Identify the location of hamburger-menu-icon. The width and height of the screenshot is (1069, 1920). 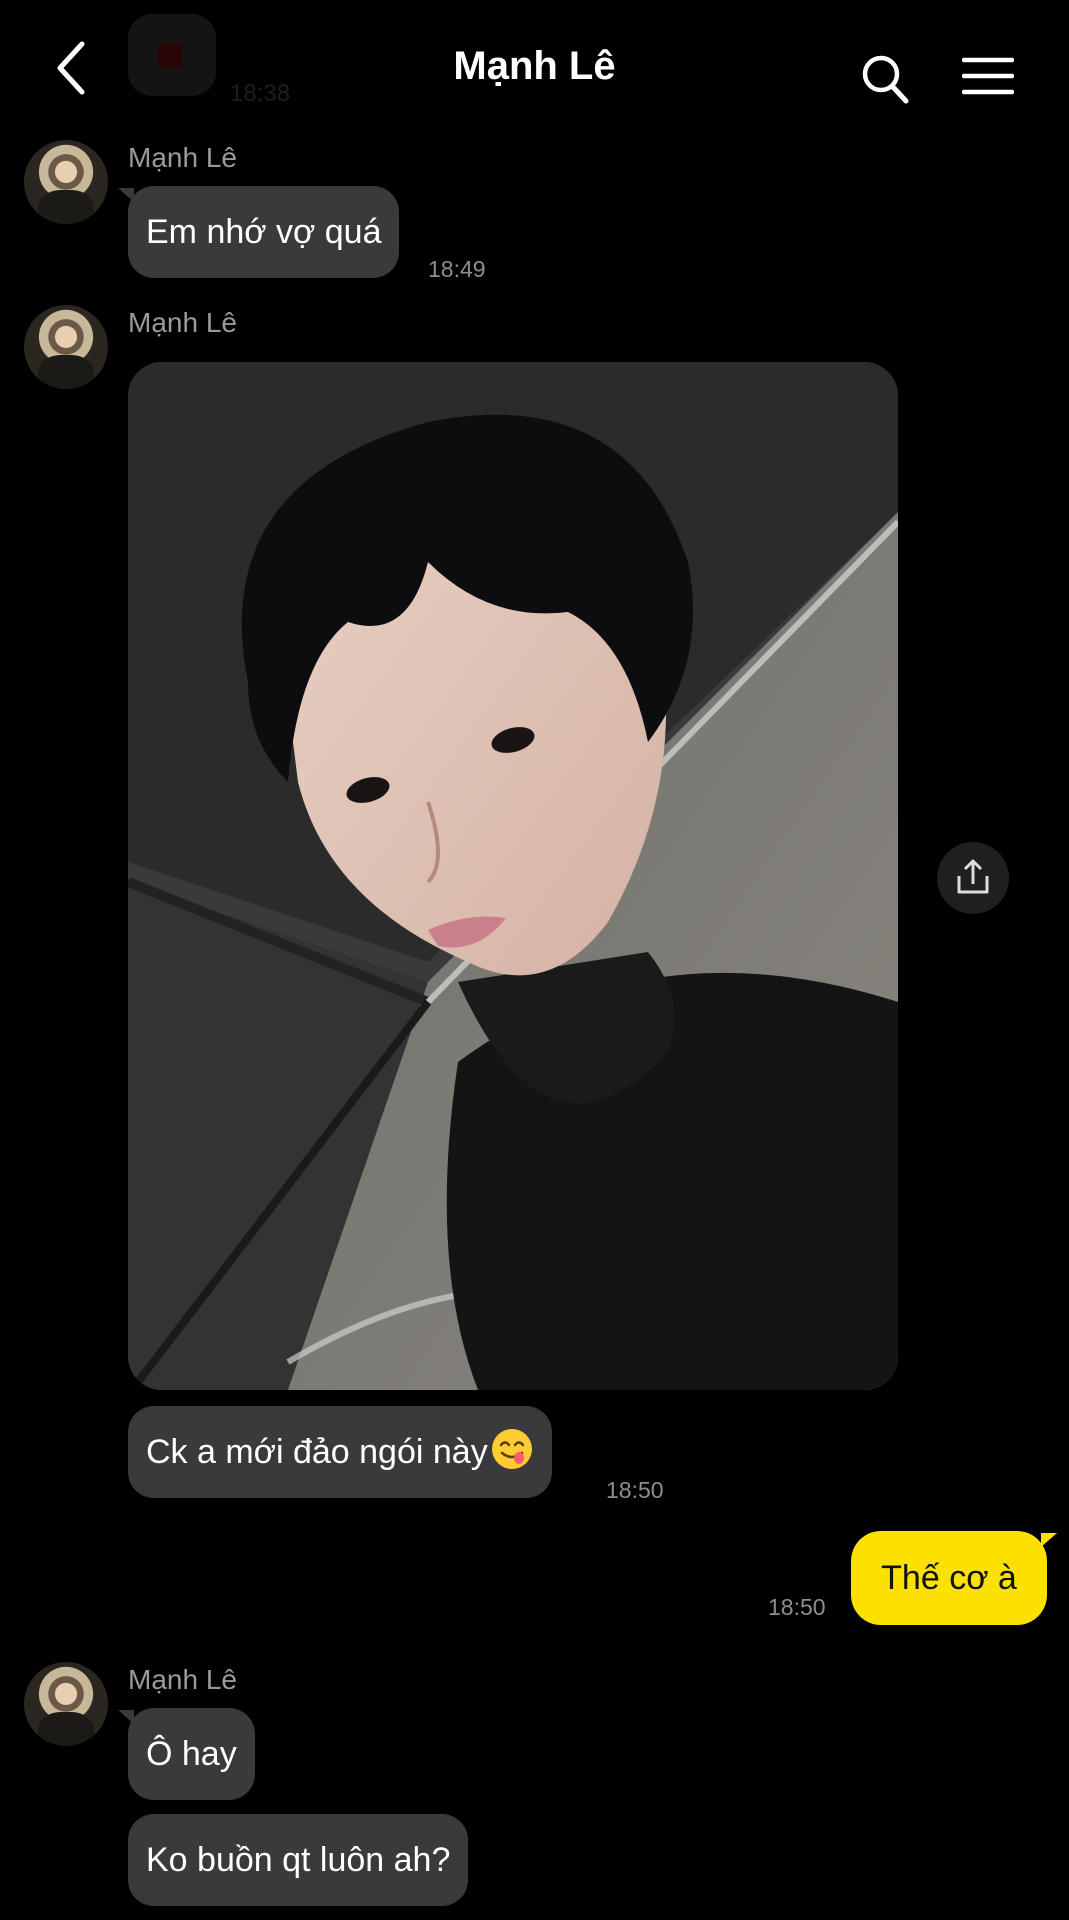
(988, 76).